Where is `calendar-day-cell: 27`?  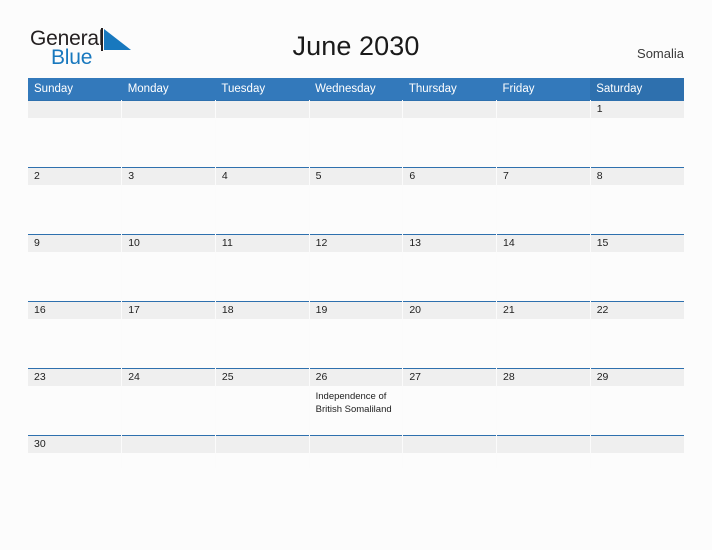
calendar-day-cell: 27 is located at coordinates (450, 402).